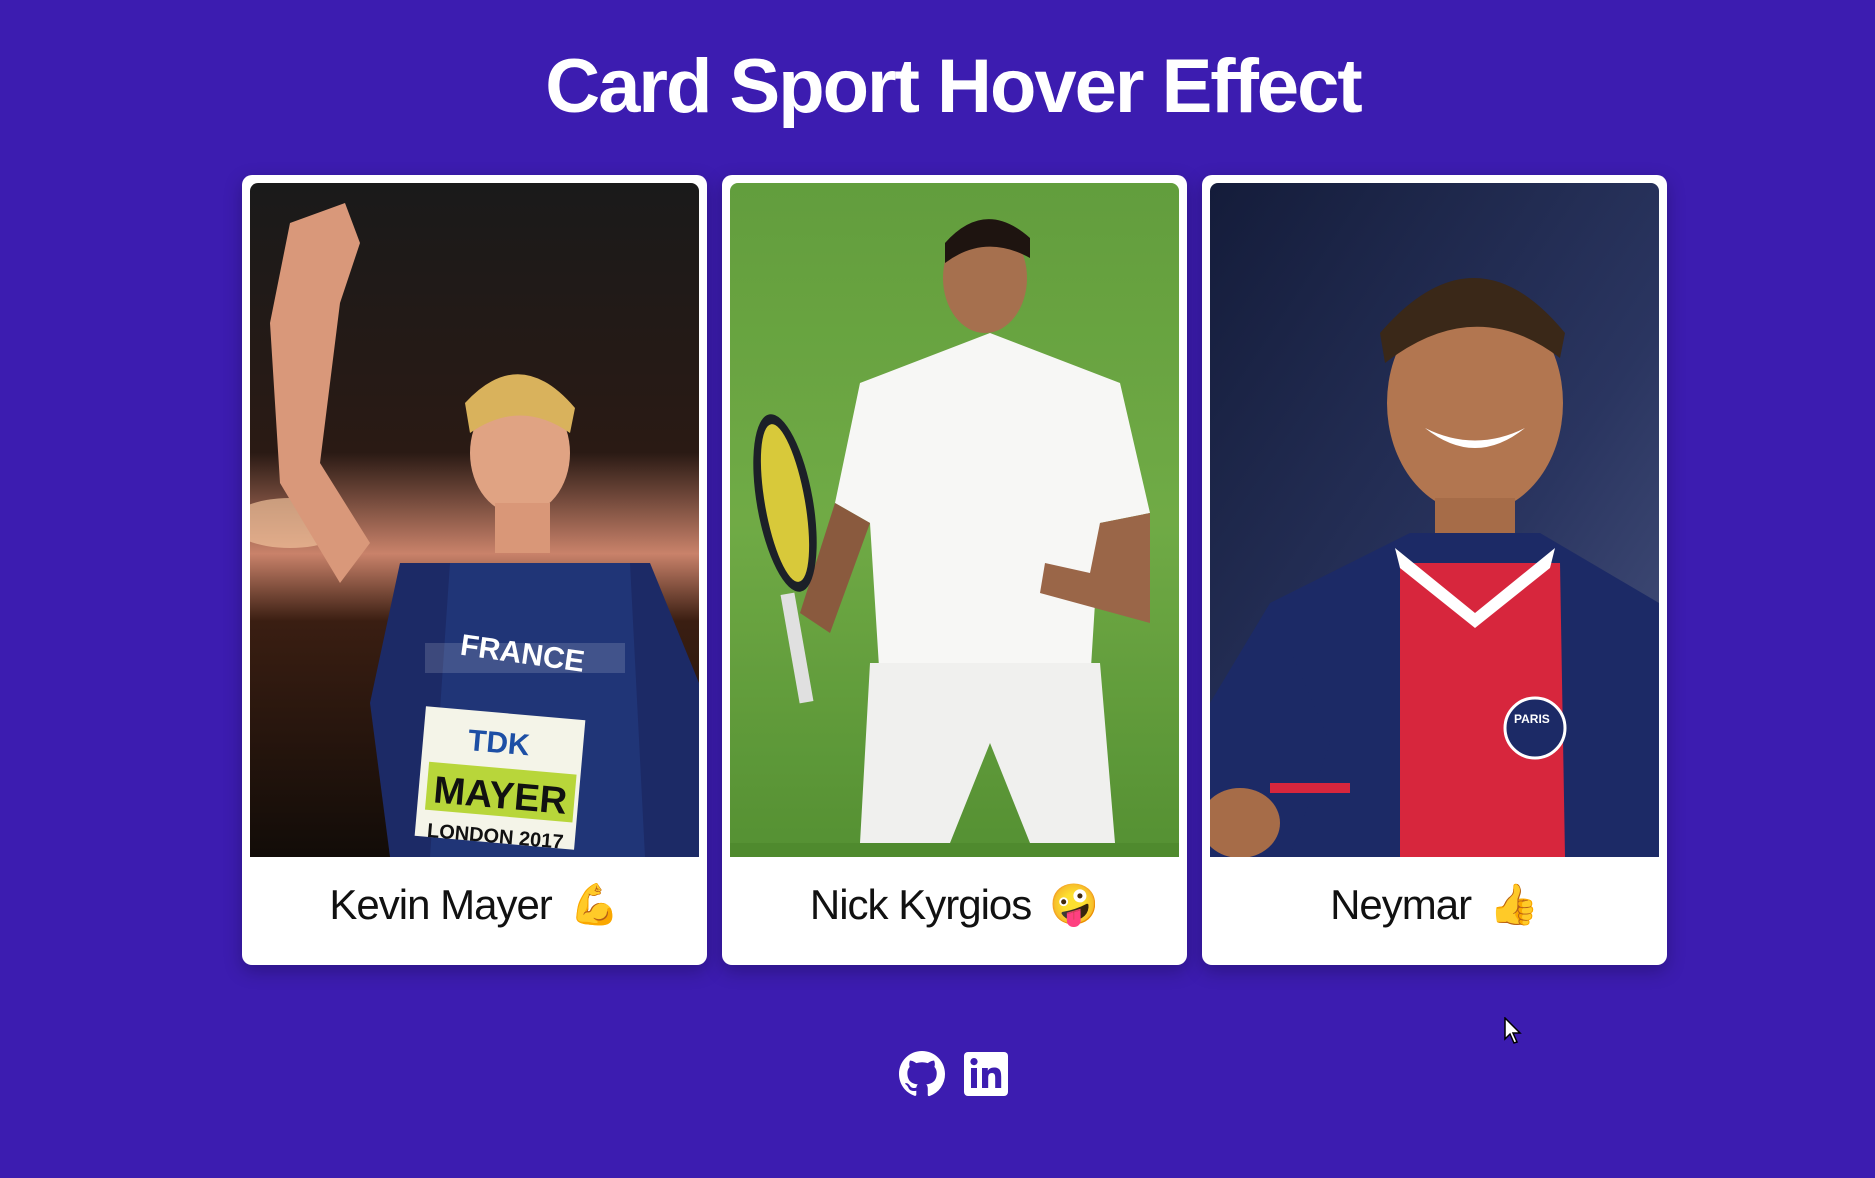 The height and width of the screenshot is (1178, 1875). Describe the element at coordinates (922, 1074) in the screenshot. I see `github-icon` at that location.